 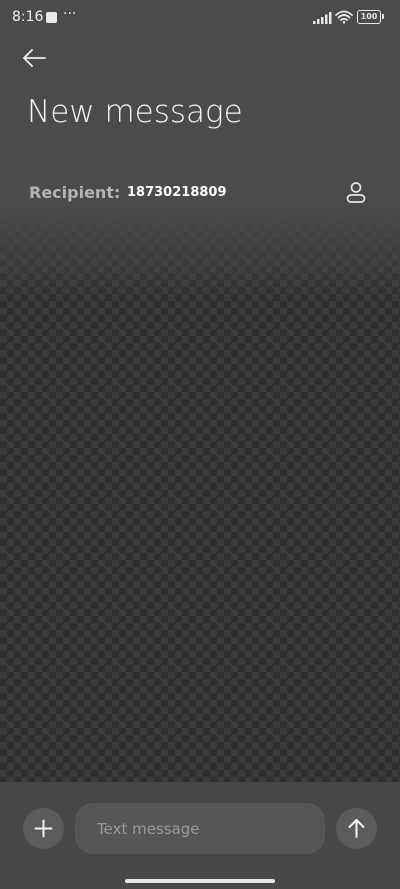 I want to click on arrow-up-icon, so click(x=356, y=828).